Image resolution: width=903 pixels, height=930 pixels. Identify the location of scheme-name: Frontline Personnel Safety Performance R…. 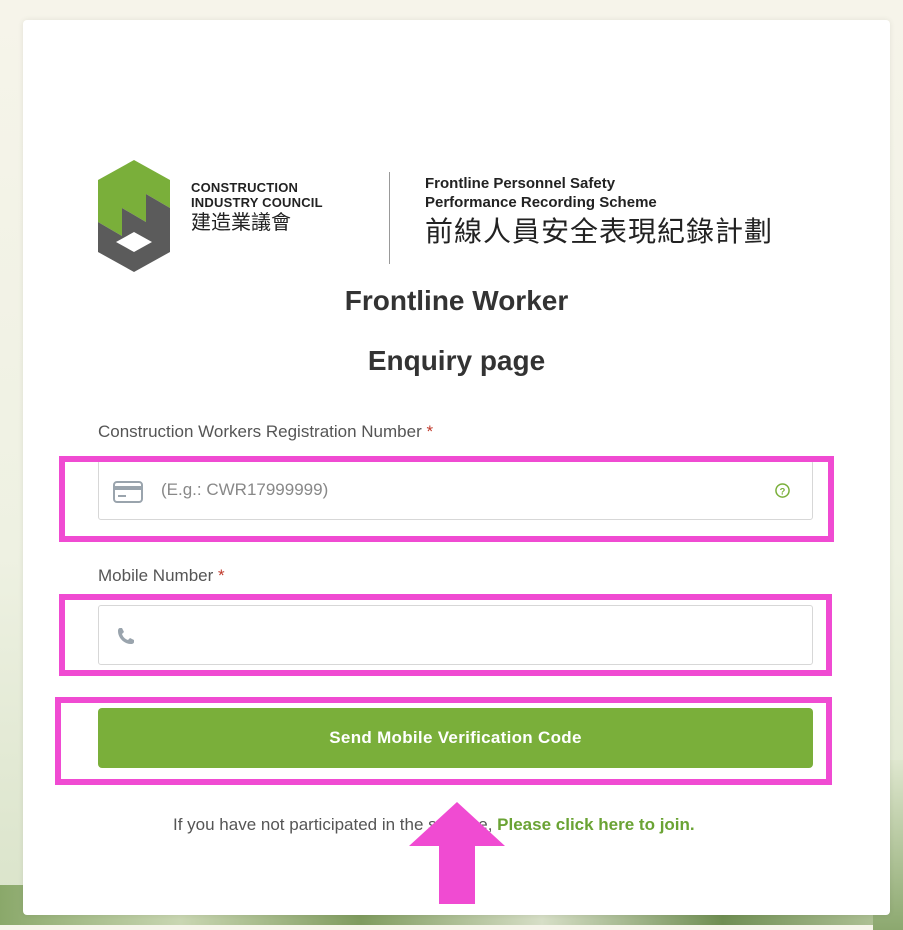
(599, 211).